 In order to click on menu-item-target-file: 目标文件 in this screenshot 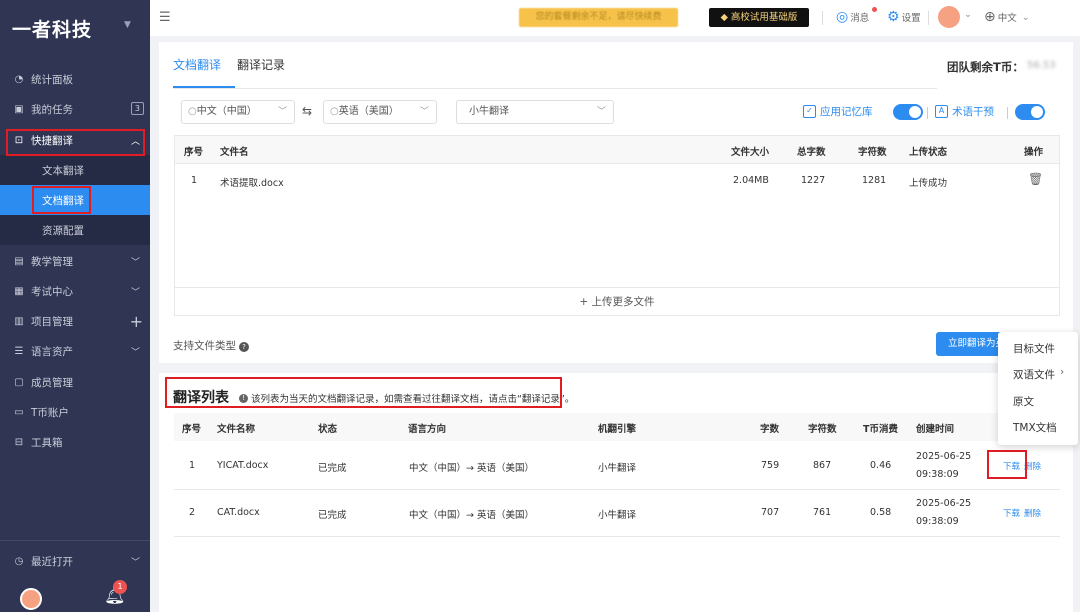, I will do `click(1034, 348)`.